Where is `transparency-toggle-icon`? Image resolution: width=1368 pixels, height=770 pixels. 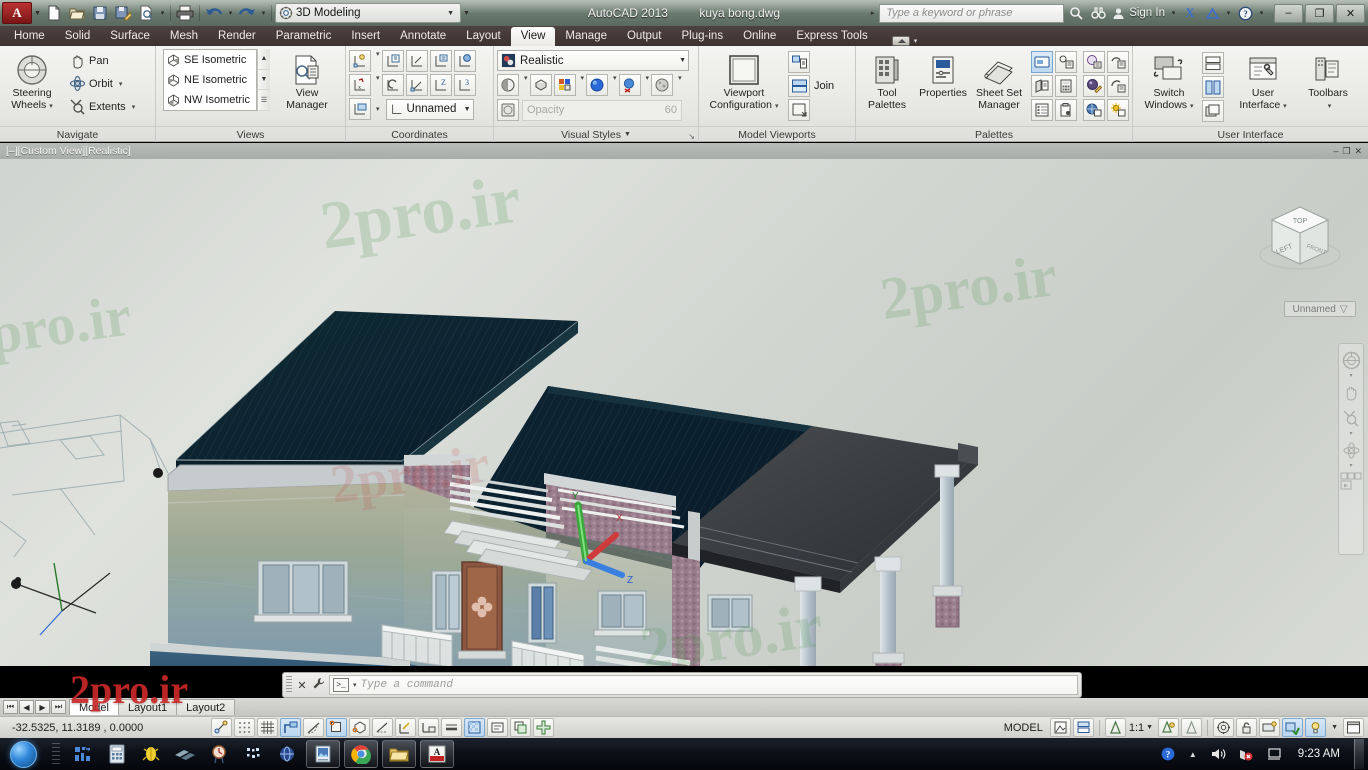 transparency-toggle-icon is located at coordinates (508, 110).